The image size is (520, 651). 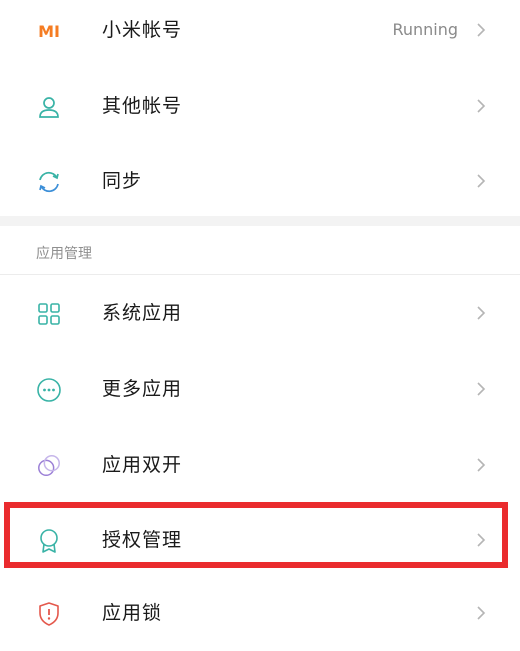 What do you see at coordinates (260, 106) in the screenshot?
I see `settings-row-other-accounts: 其他帐号` at bounding box center [260, 106].